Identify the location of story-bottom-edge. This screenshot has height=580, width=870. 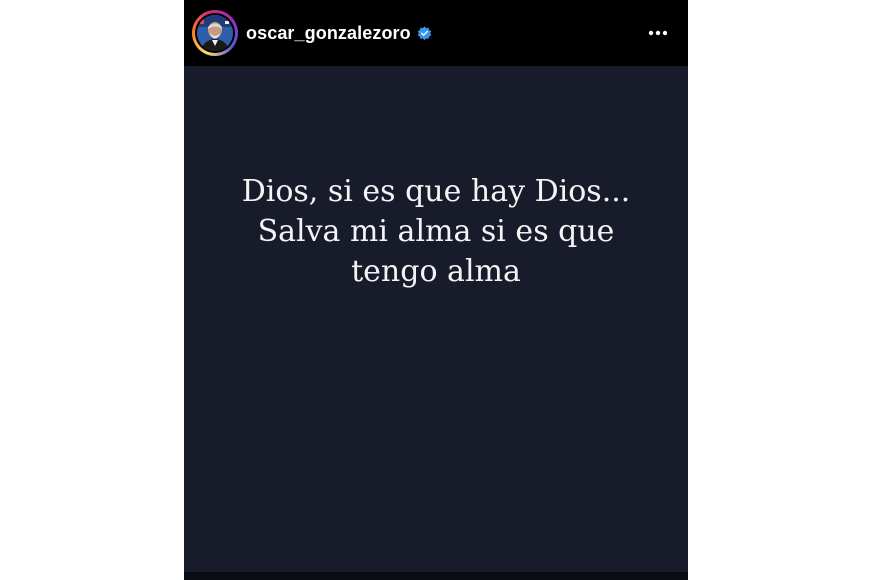
(436, 576).